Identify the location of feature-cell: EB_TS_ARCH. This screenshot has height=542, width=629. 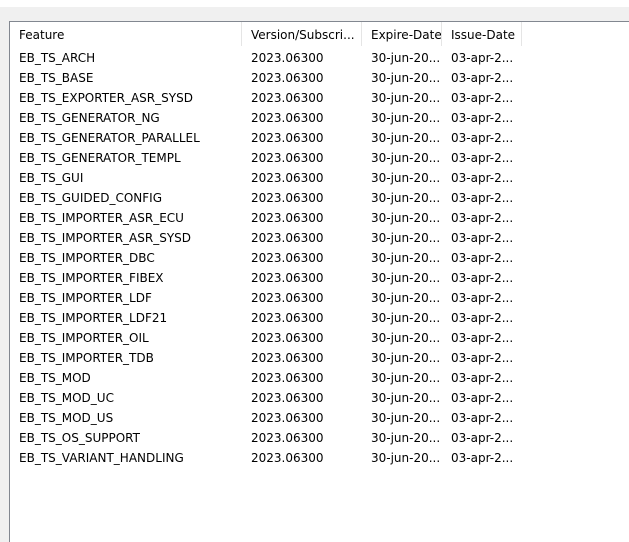
(57, 58).